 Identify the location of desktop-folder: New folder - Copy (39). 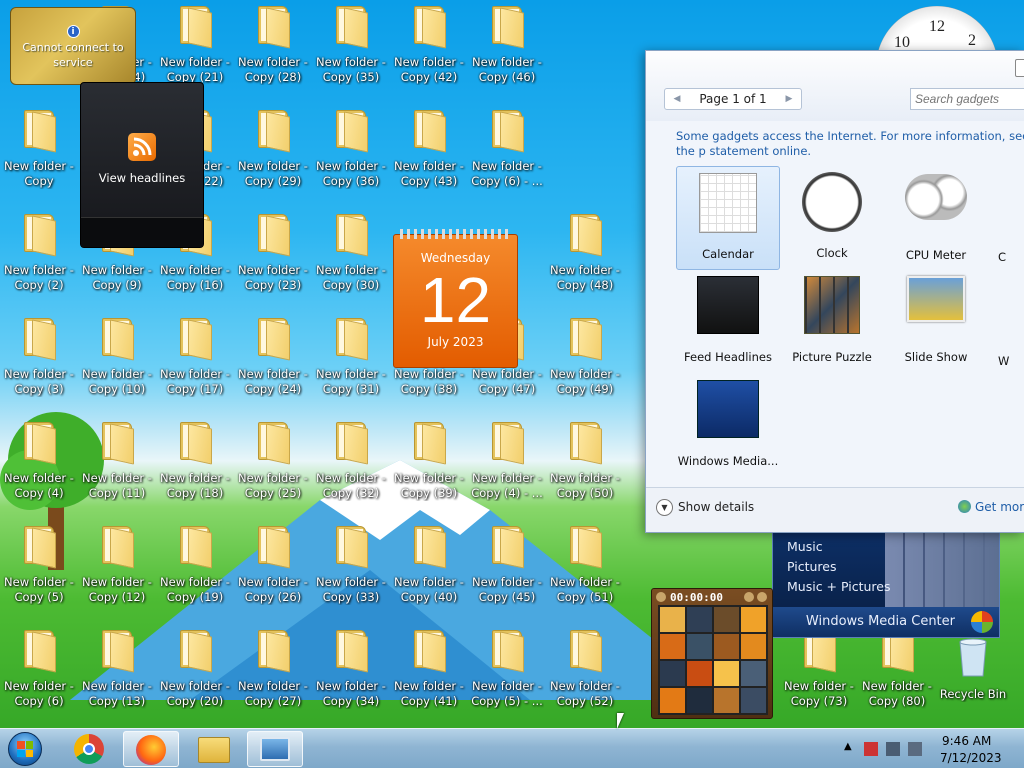
(429, 470).